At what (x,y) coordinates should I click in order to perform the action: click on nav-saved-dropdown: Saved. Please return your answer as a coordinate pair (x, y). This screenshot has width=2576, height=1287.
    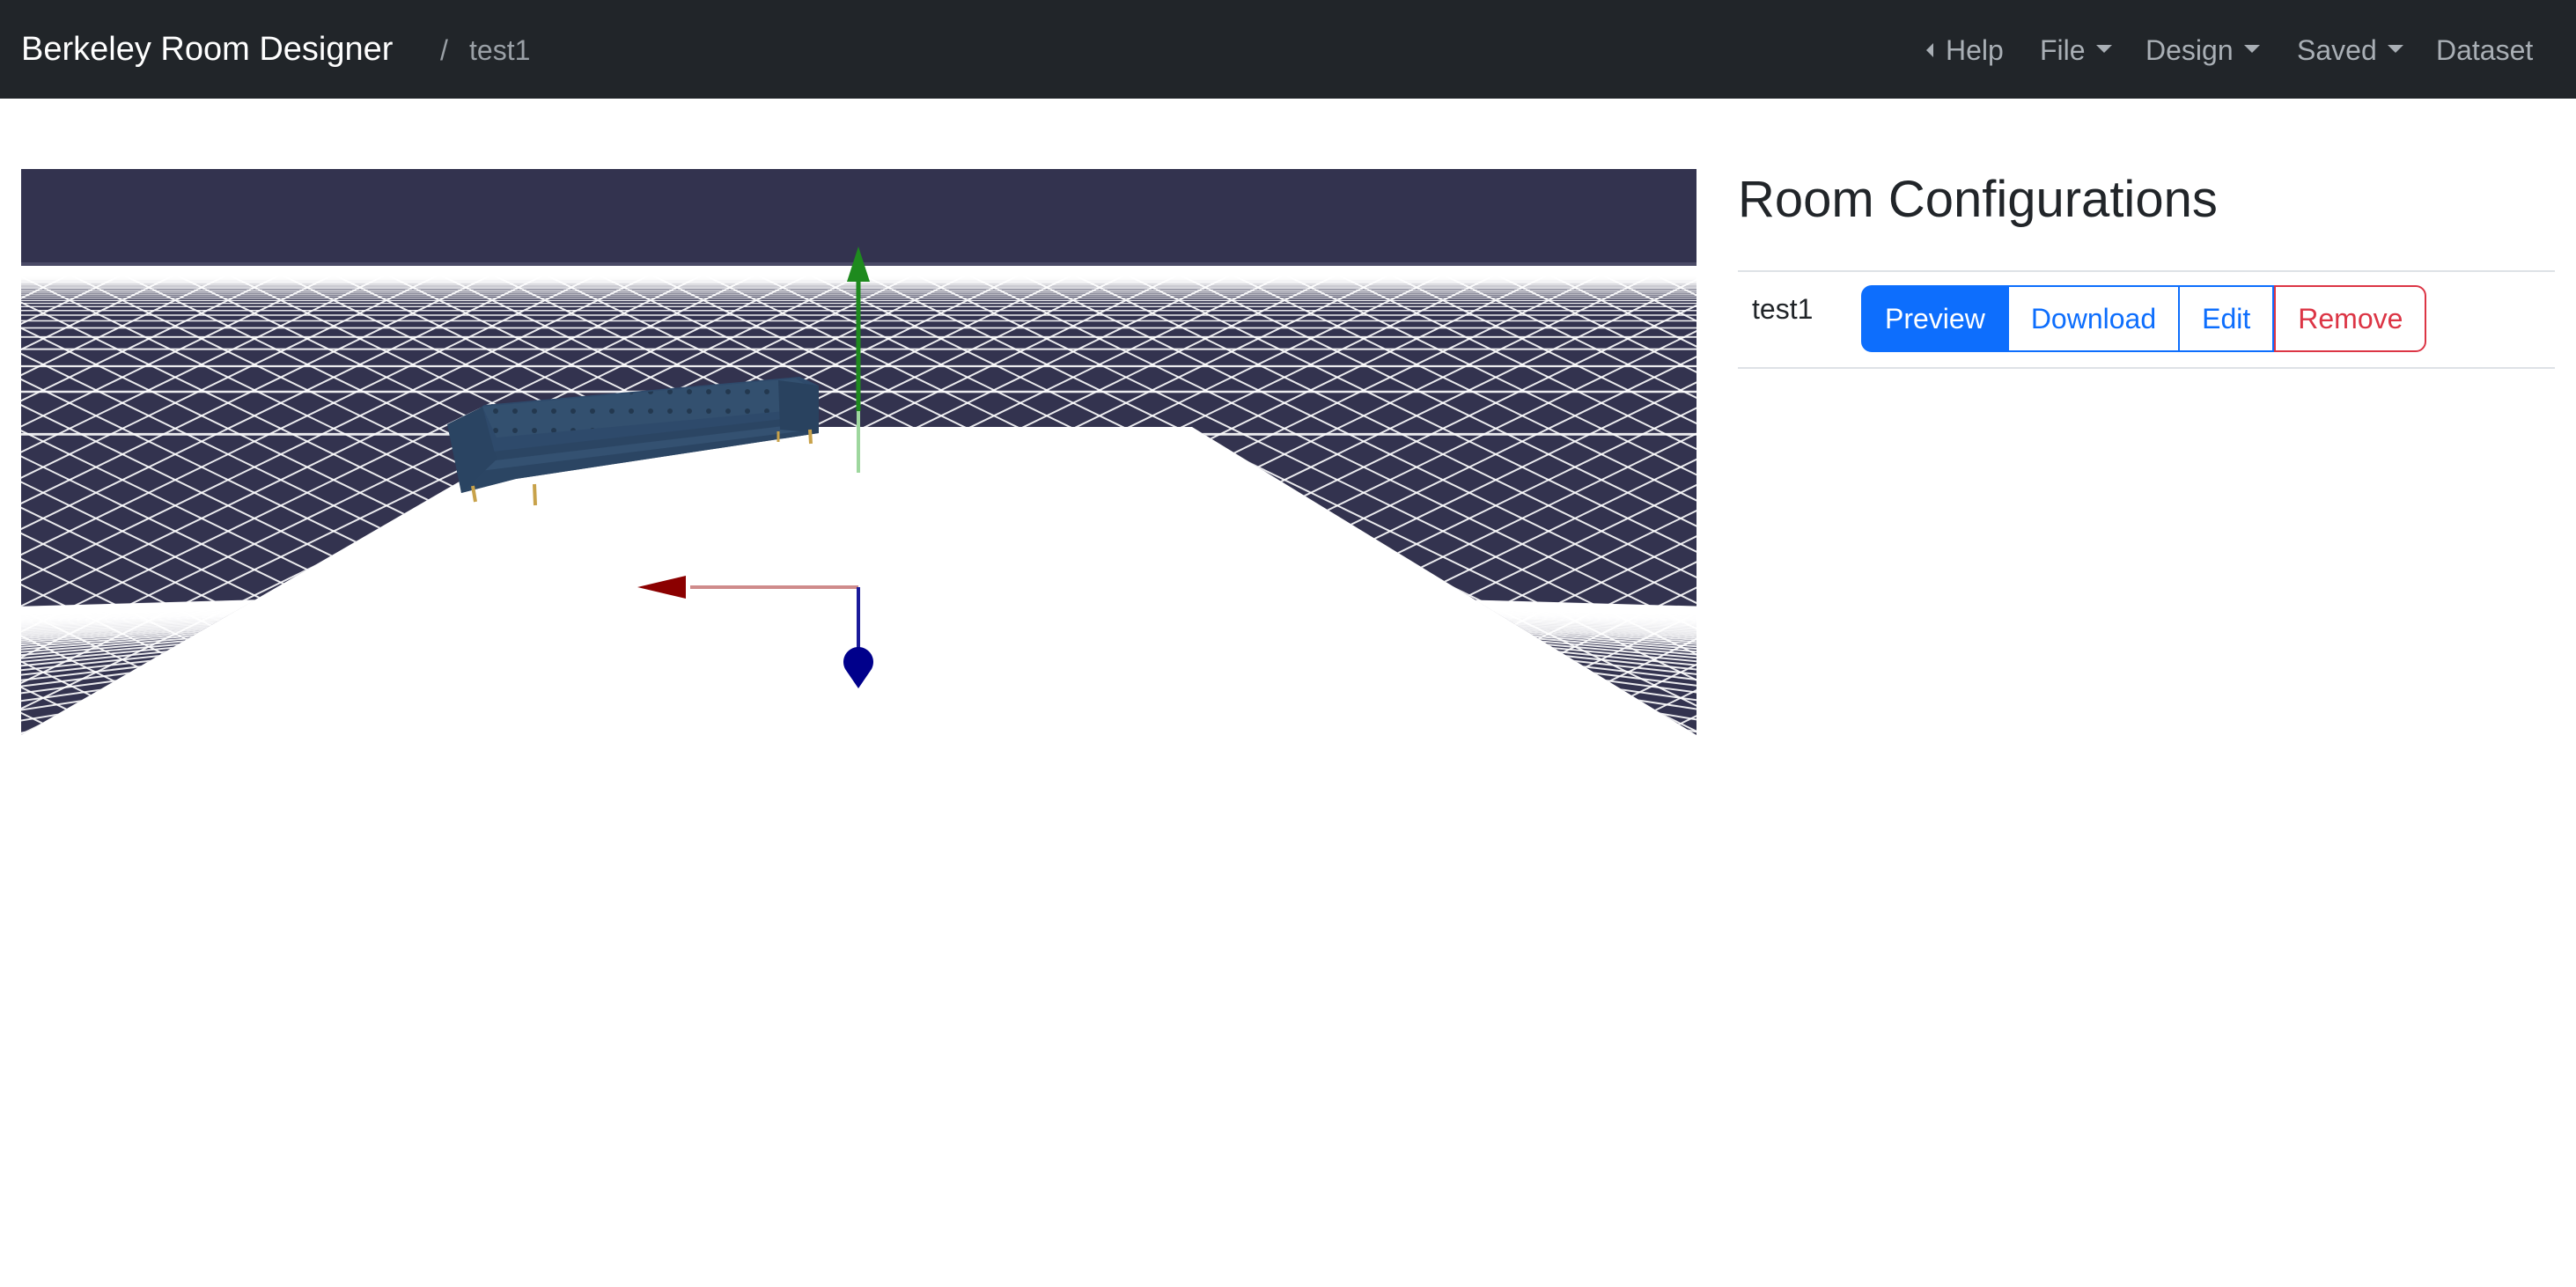
    Looking at the image, I should click on (2350, 51).